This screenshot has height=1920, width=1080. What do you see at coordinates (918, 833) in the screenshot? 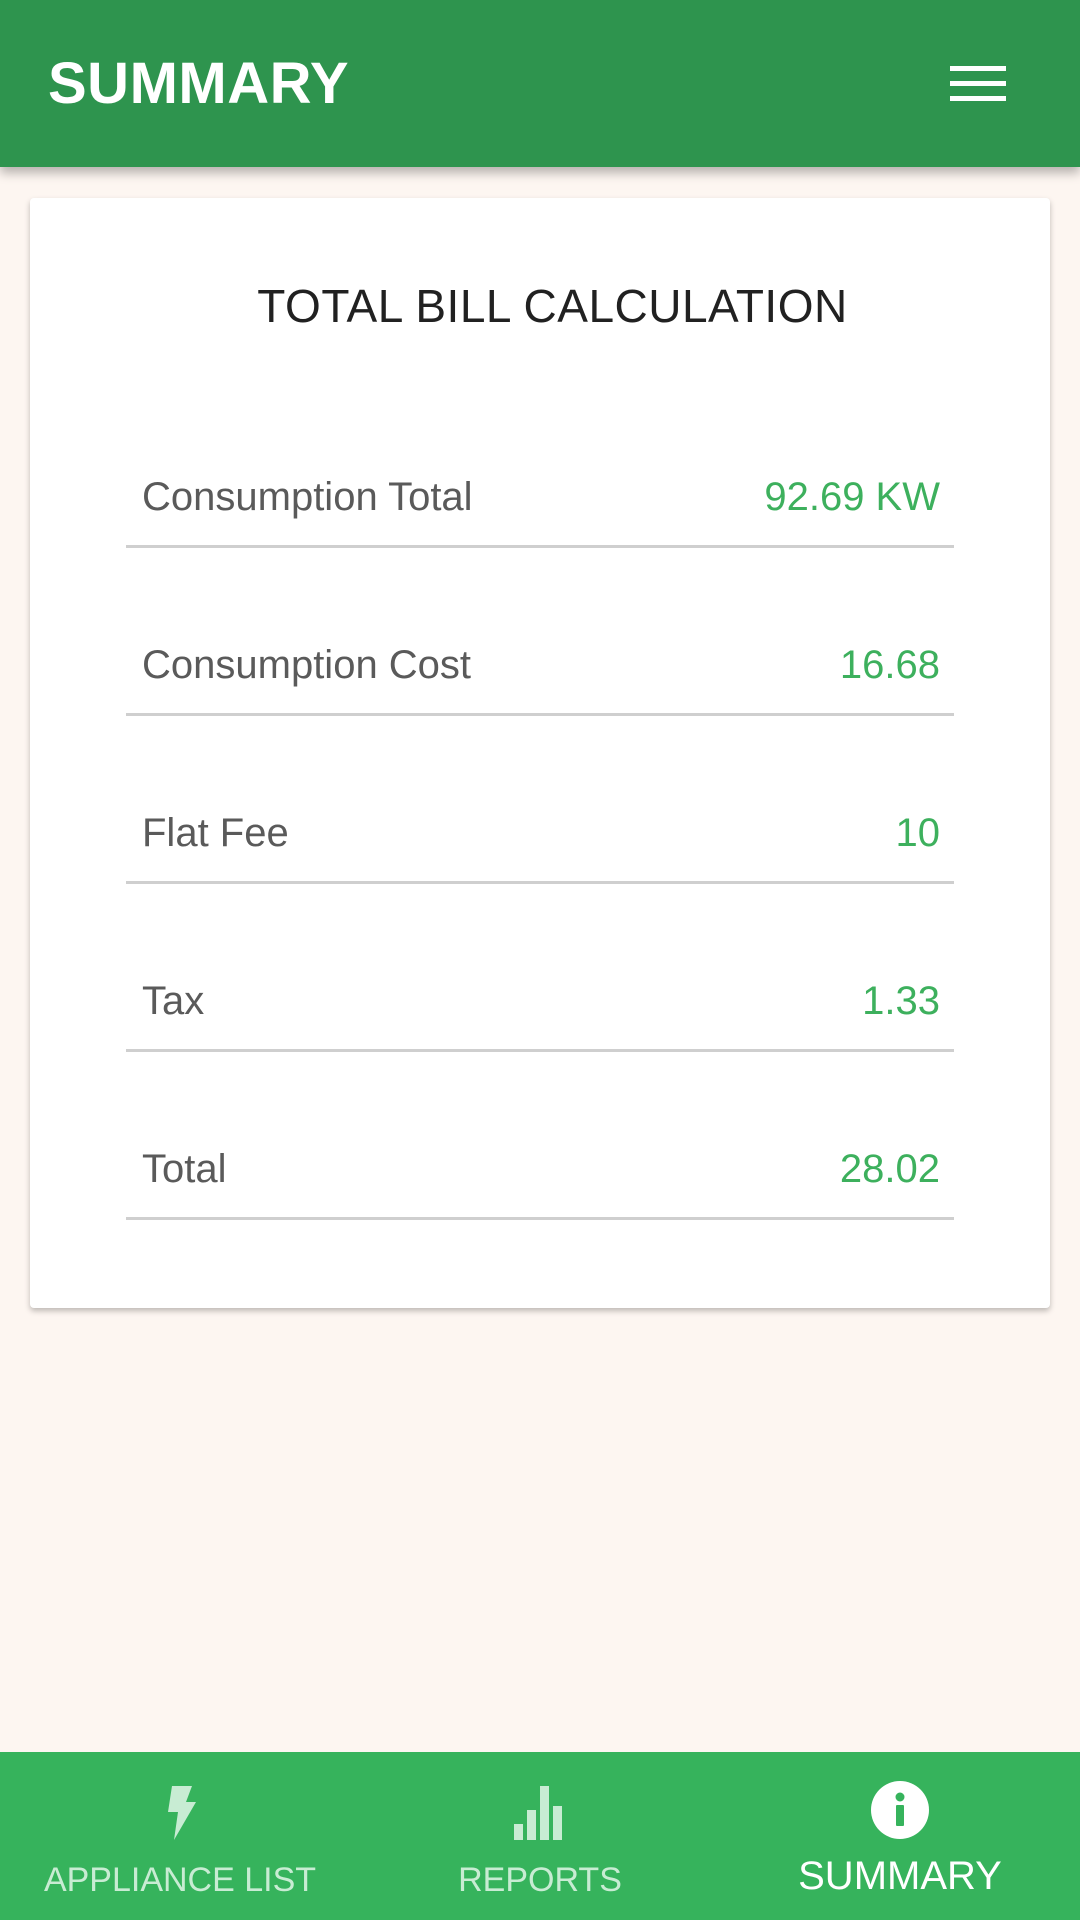
I see `row-value: 10` at bounding box center [918, 833].